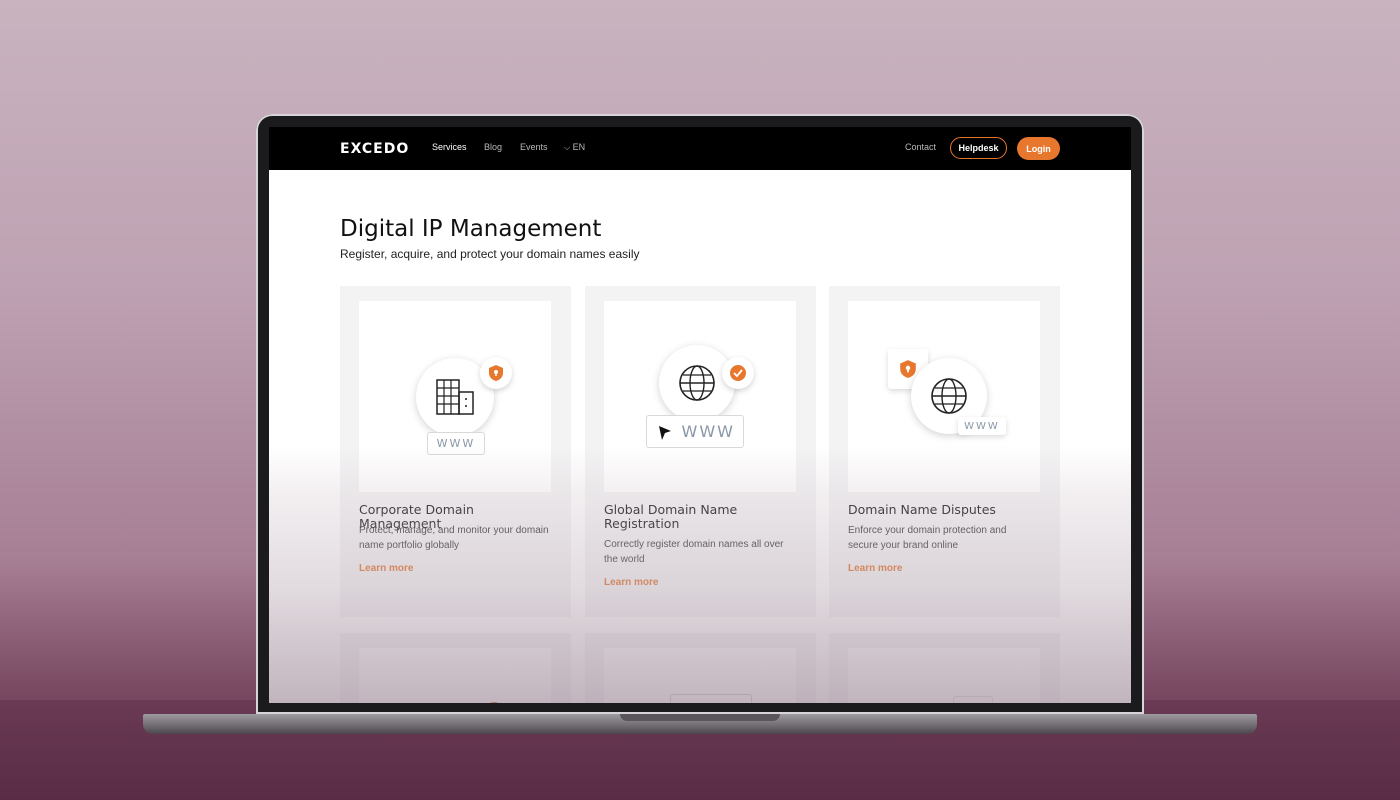  What do you see at coordinates (374, 149) in the screenshot?
I see `excedo-logo: EXCEDO` at bounding box center [374, 149].